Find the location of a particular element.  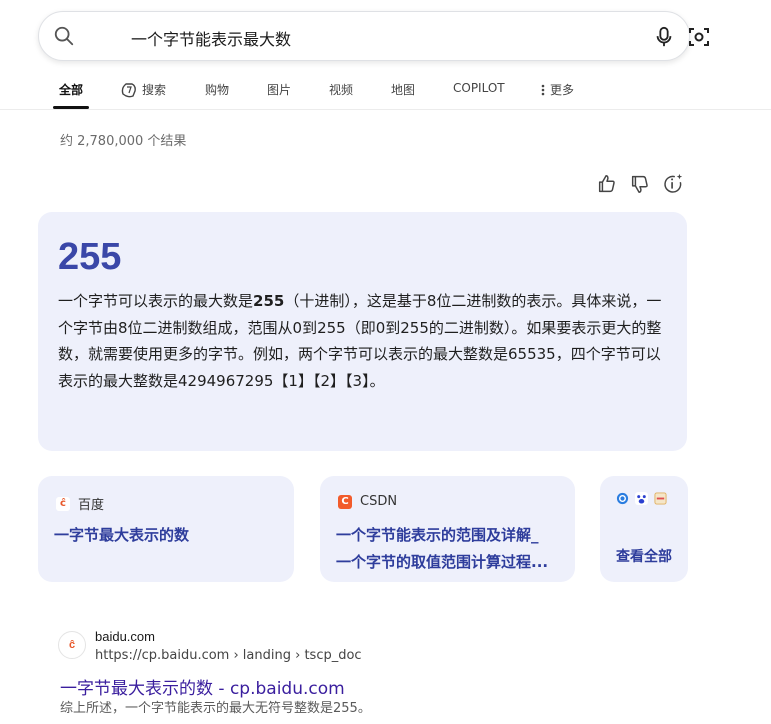

paw-icon is located at coordinates (641, 498).